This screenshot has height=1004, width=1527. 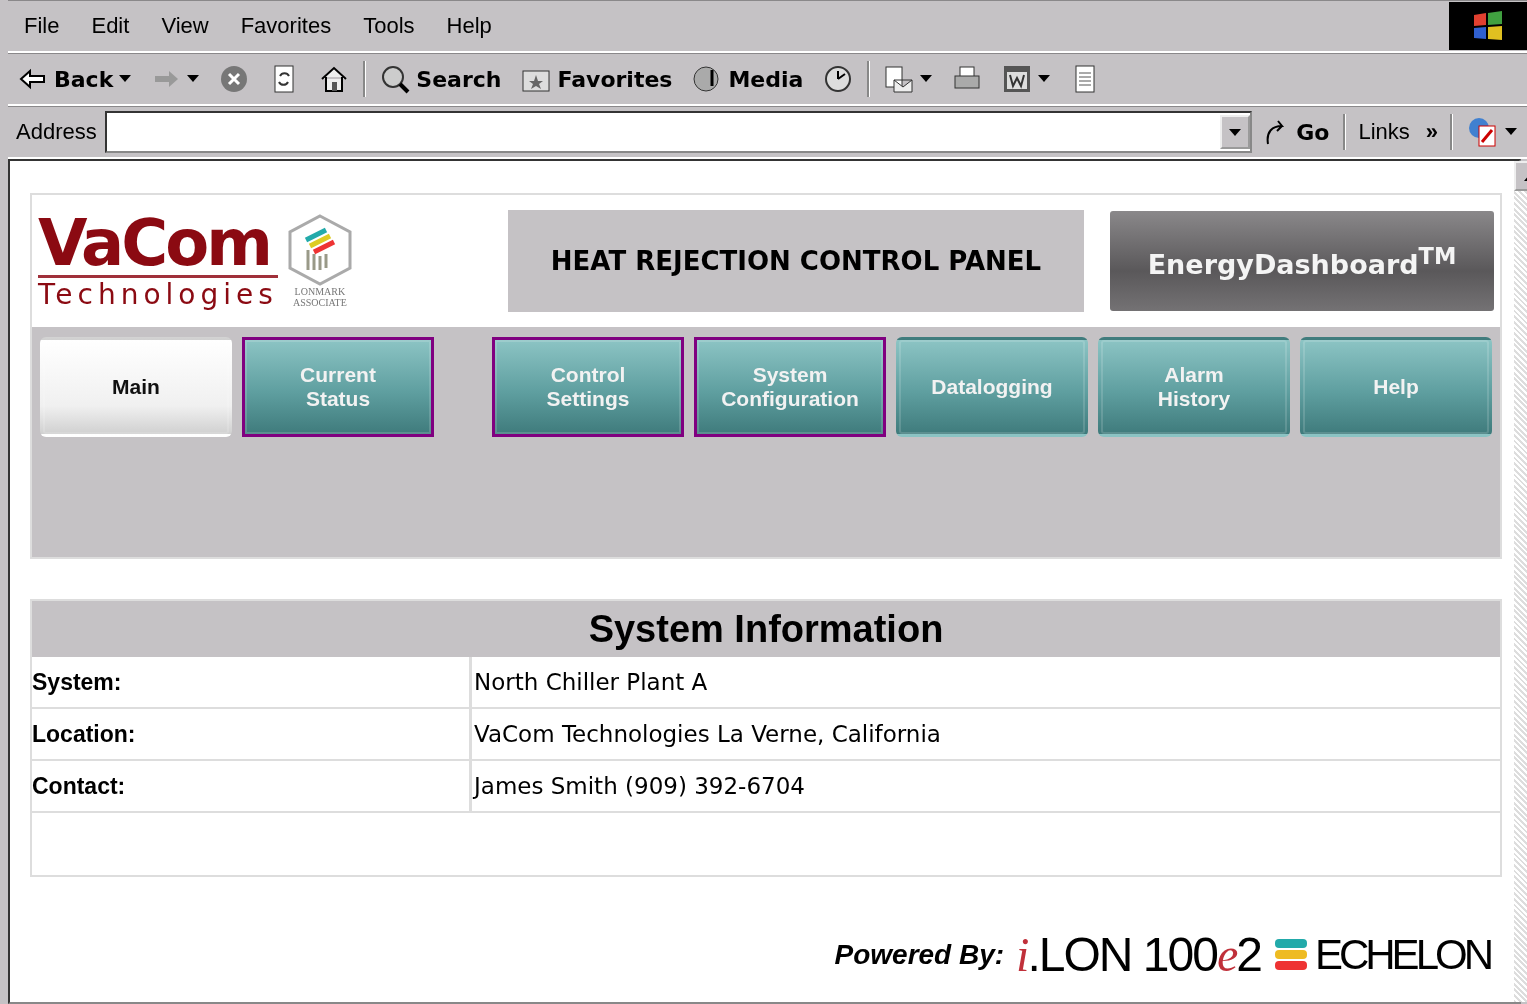 What do you see at coordinates (252, 786) in the screenshot?
I see `row-label: Contact:` at bounding box center [252, 786].